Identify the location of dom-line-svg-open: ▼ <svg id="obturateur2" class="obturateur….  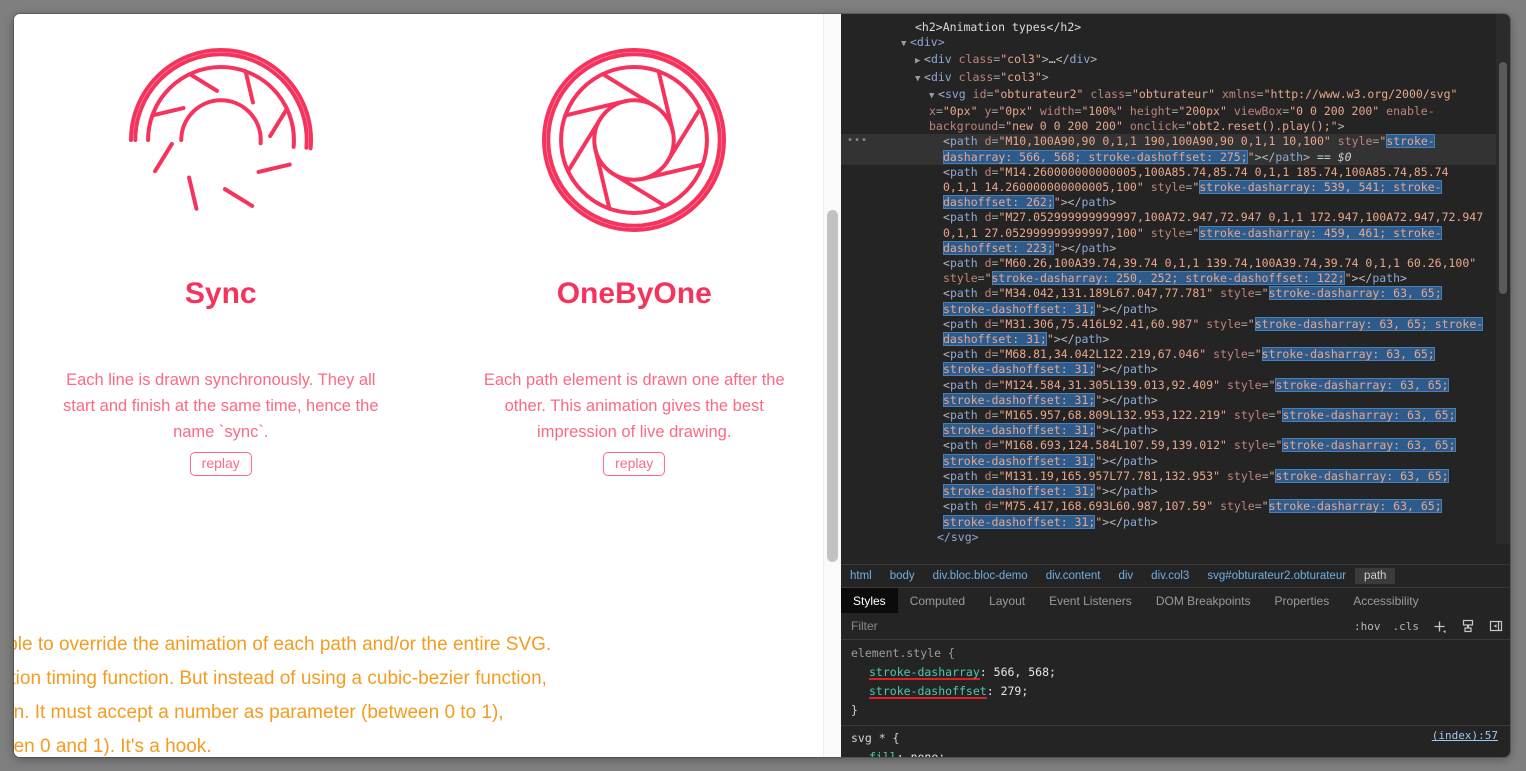
(1175, 111).